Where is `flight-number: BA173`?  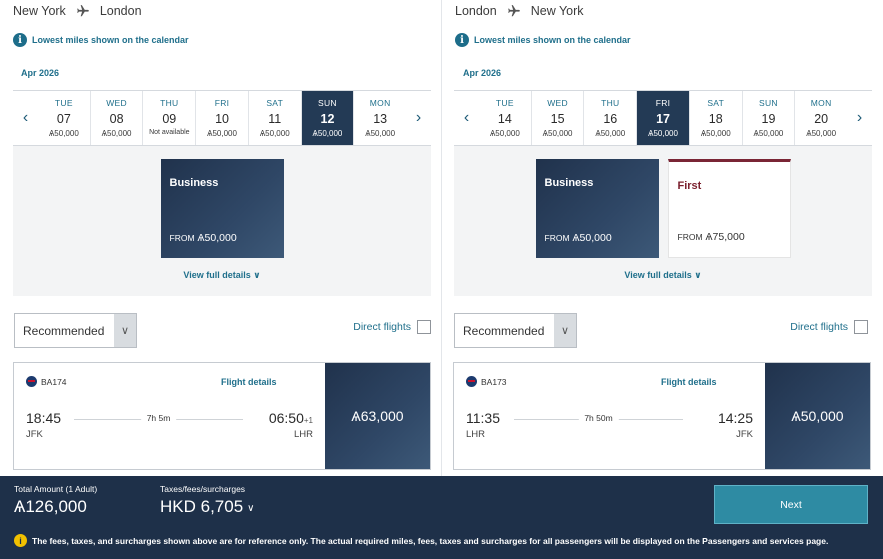
flight-number: BA173 is located at coordinates (494, 381).